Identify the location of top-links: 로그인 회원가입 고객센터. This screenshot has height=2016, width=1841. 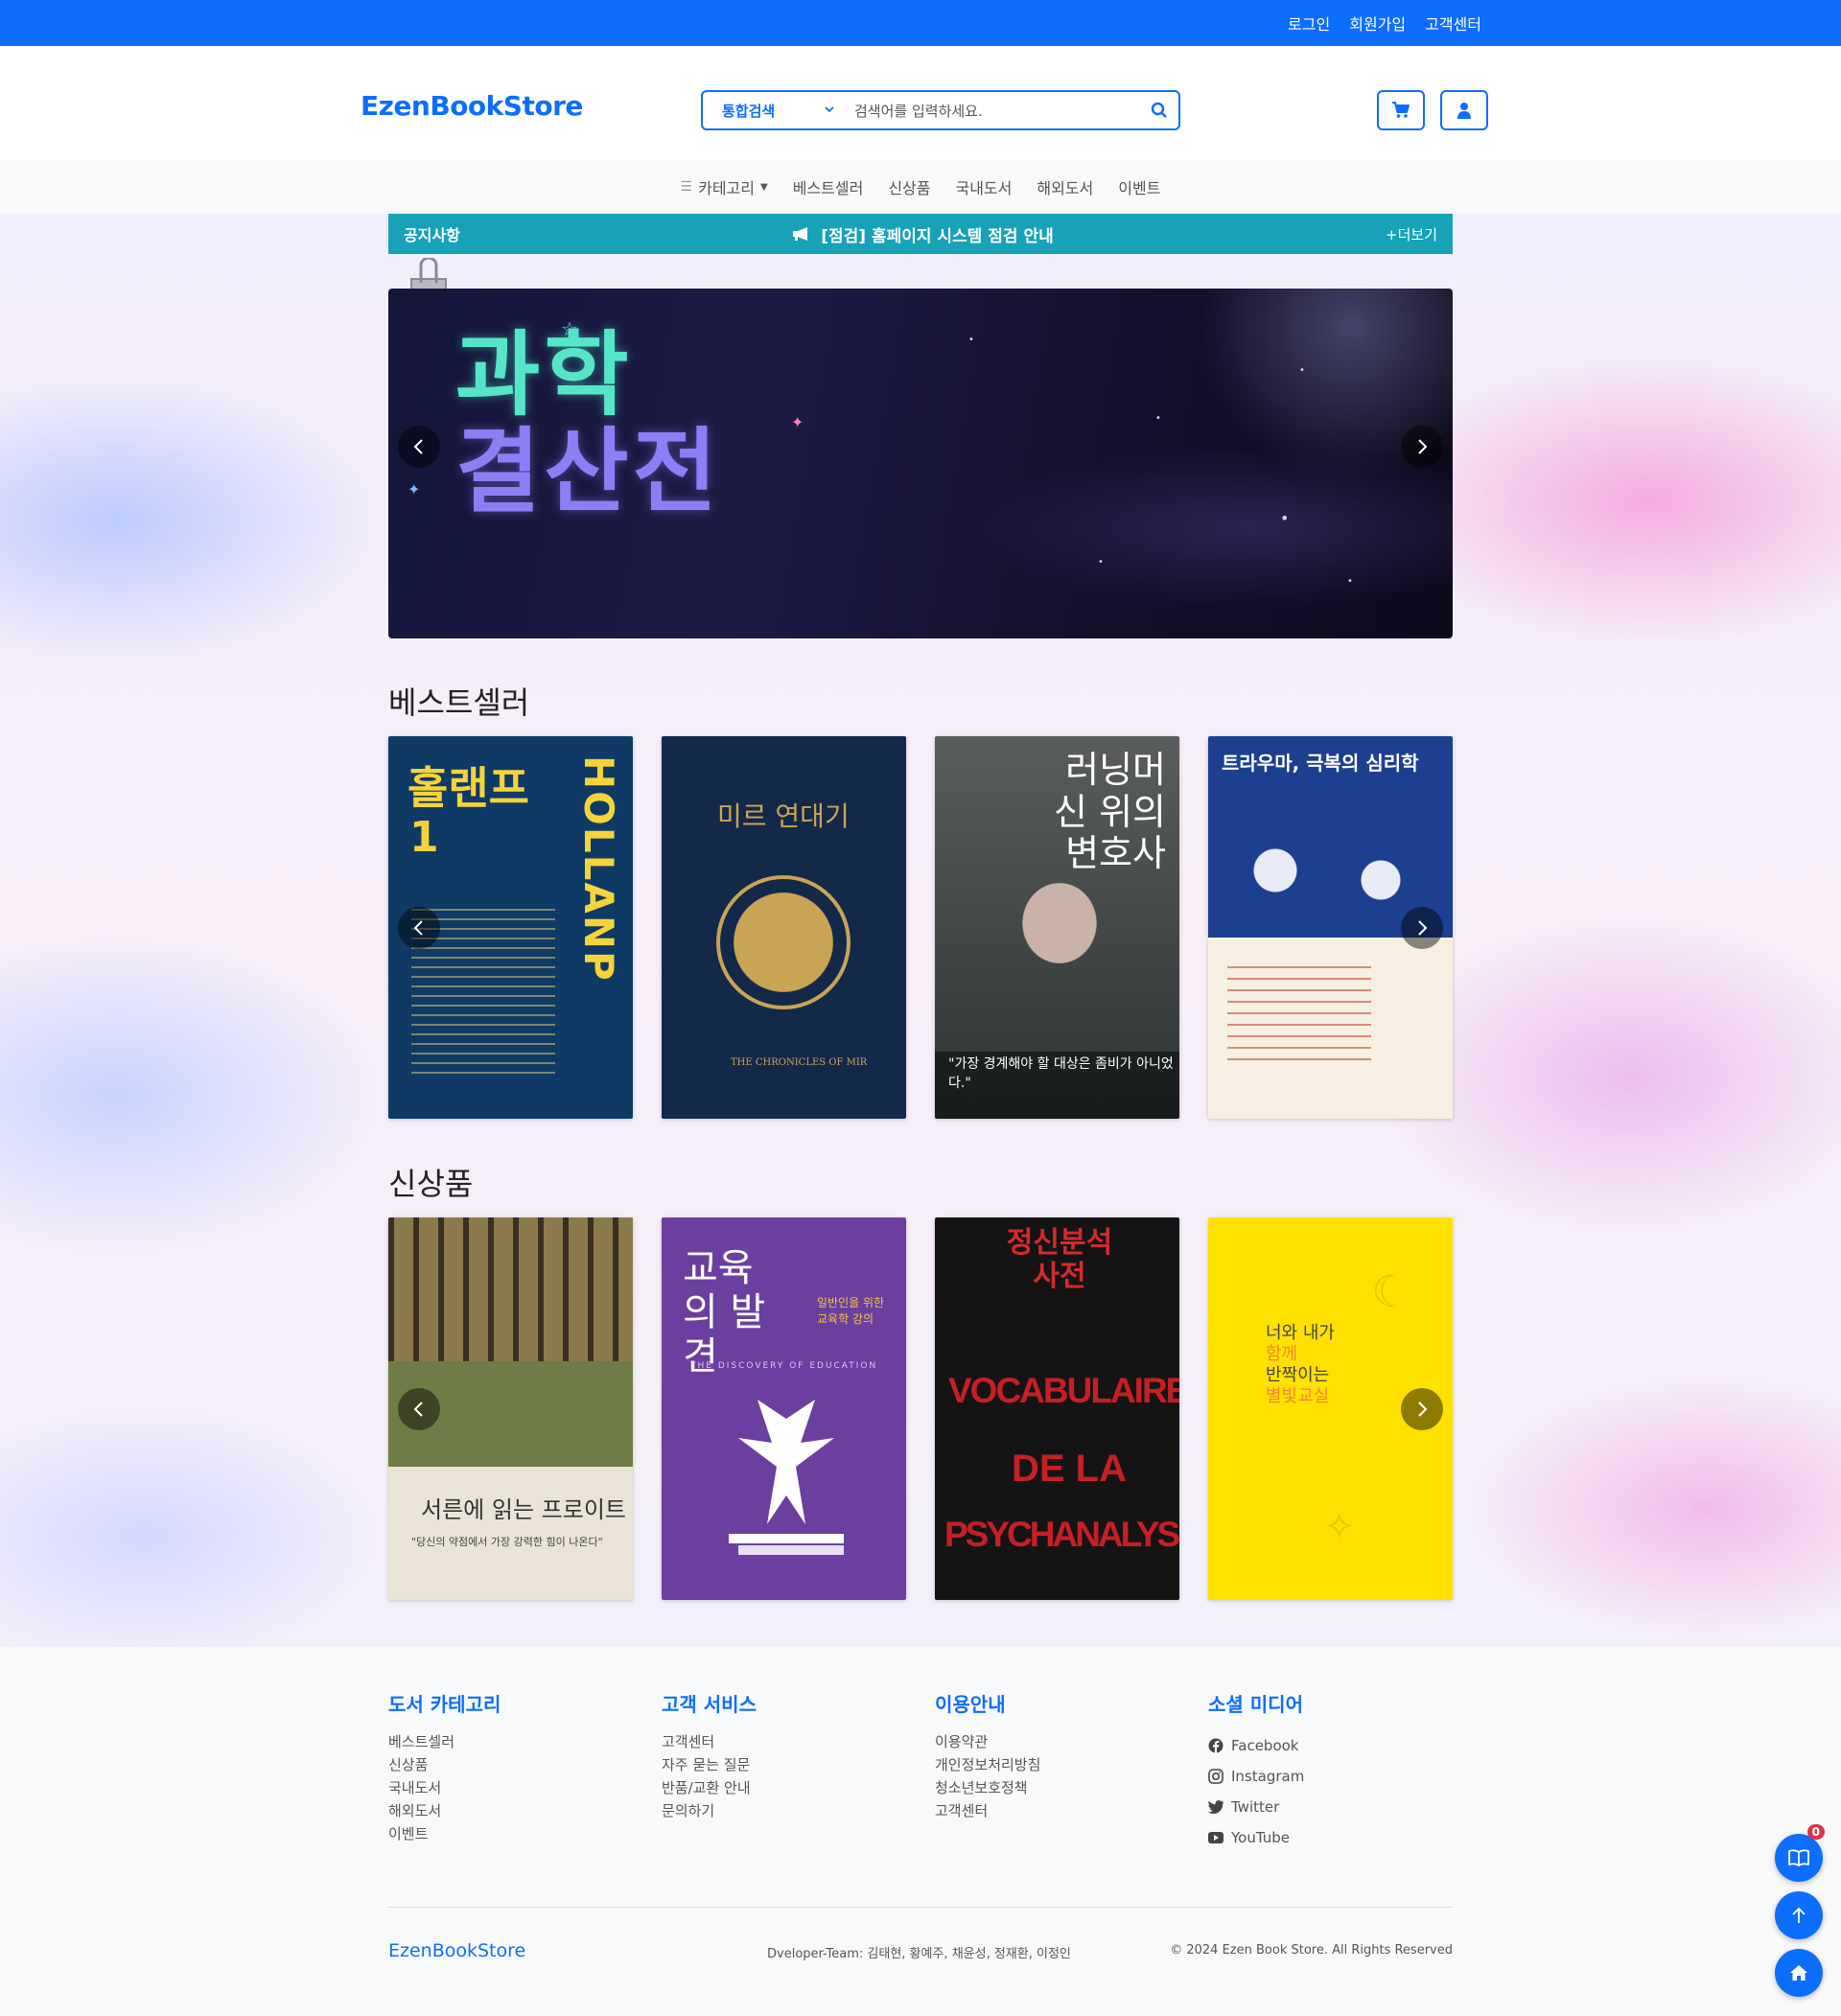
(1384, 23).